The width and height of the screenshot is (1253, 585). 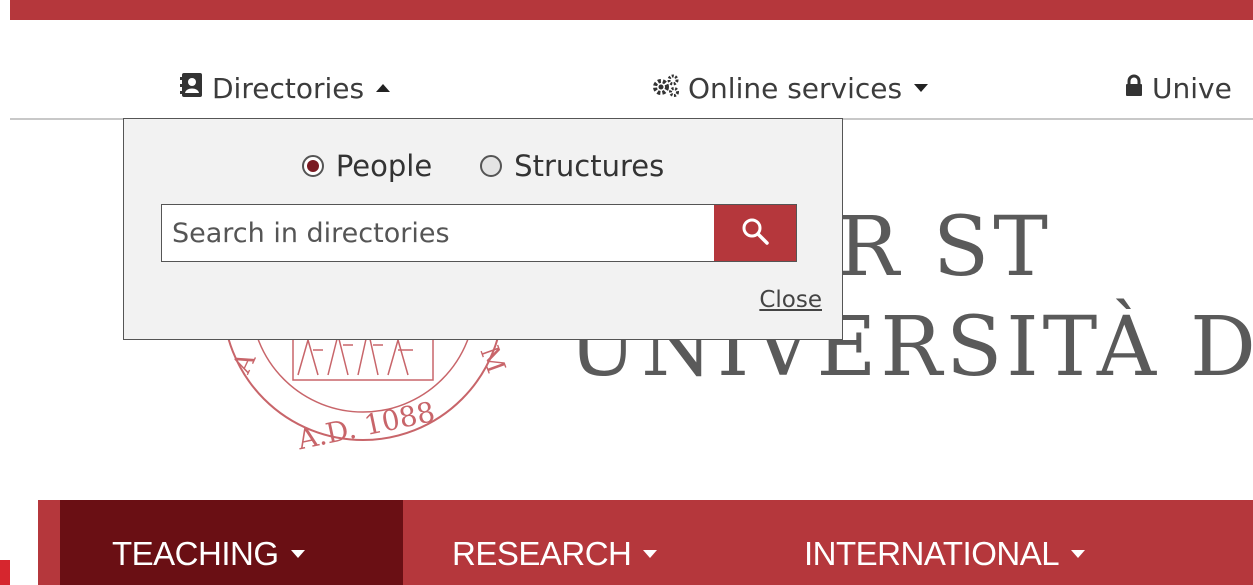 I want to click on search-type-radio-group: People Structures, so click(x=483, y=166).